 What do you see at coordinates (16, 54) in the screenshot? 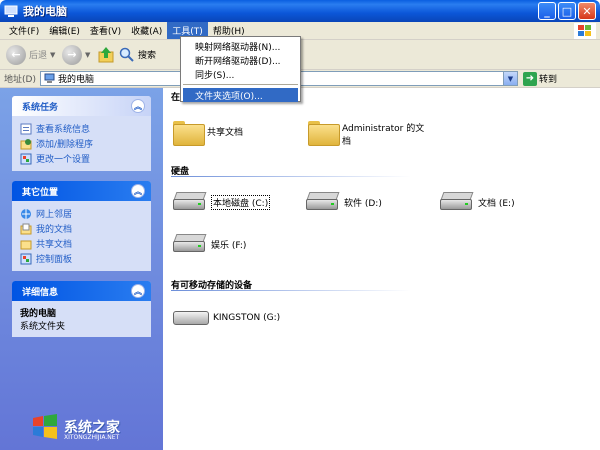
I see `back-arrow-icon: ←` at bounding box center [16, 54].